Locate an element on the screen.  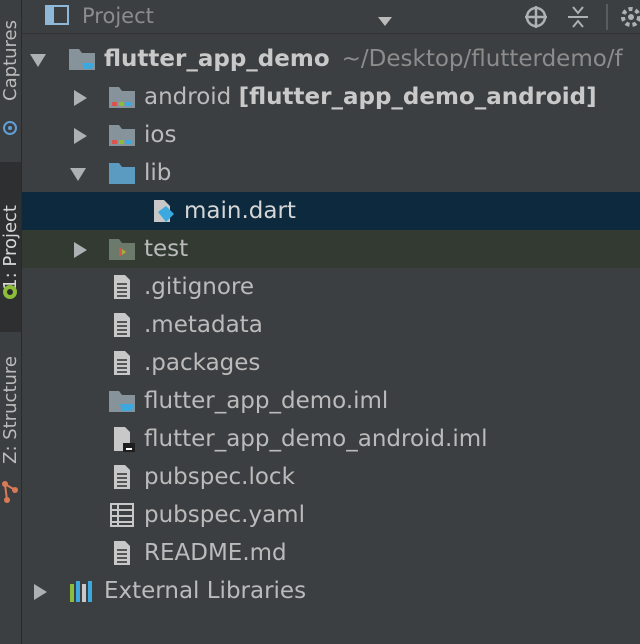
tree-row-readme: README.md is located at coordinates (331, 553).